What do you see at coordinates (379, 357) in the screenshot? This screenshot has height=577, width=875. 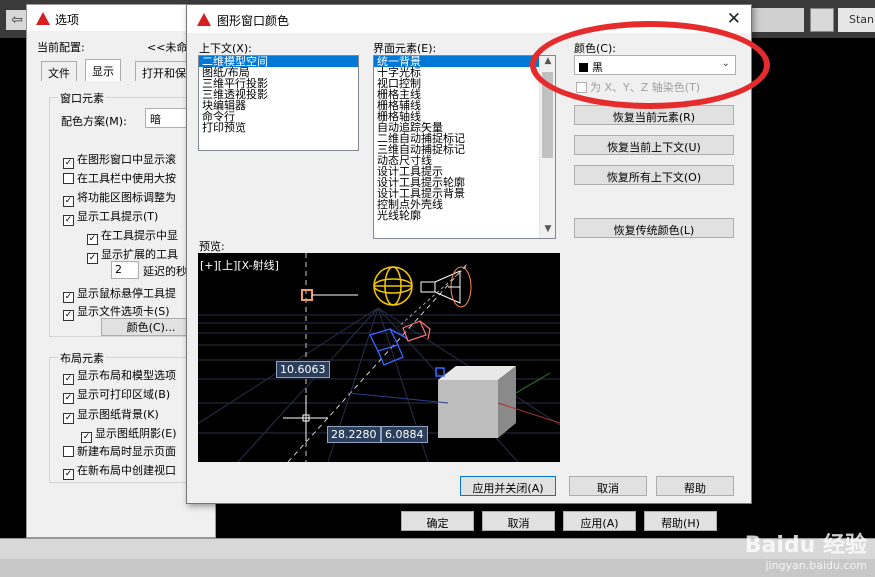 I see `preview-viewport: [+][上][X-射线] 10.6063 28.2280 6.0884` at bounding box center [379, 357].